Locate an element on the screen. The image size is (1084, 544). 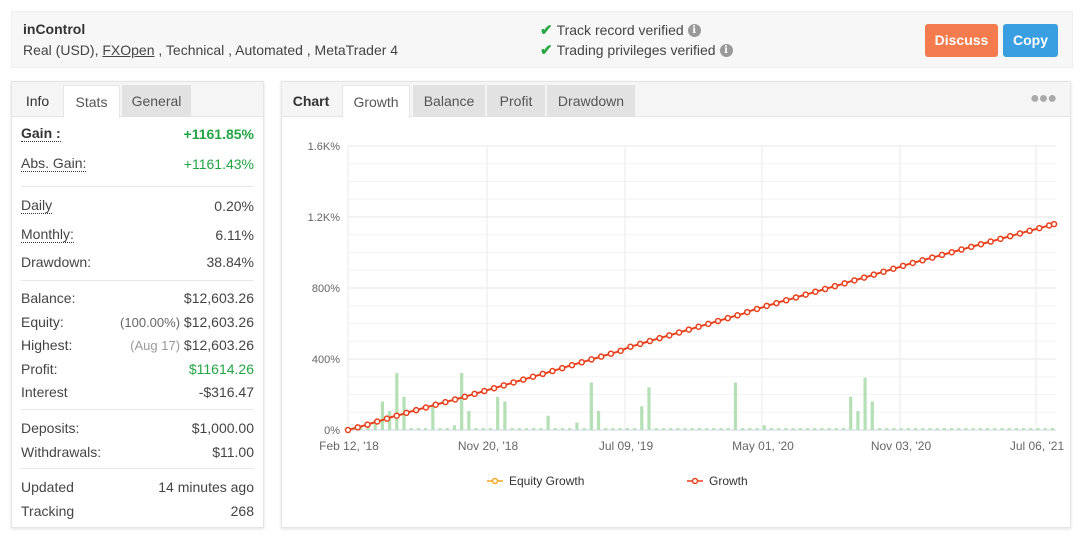
tab-profit: Profit is located at coordinates (516, 101).